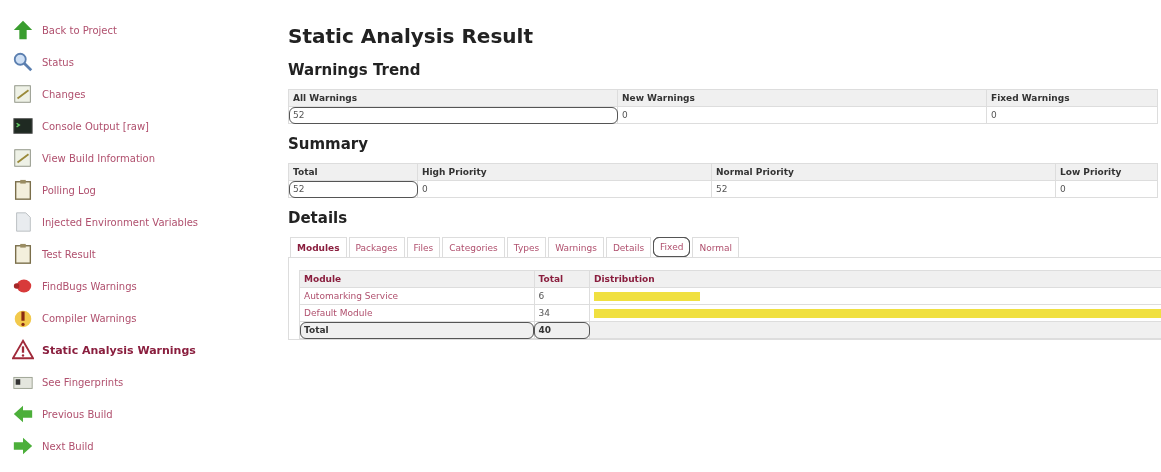 The image size is (1161, 472). I want to click on module-link: Default Module, so click(417, 313).